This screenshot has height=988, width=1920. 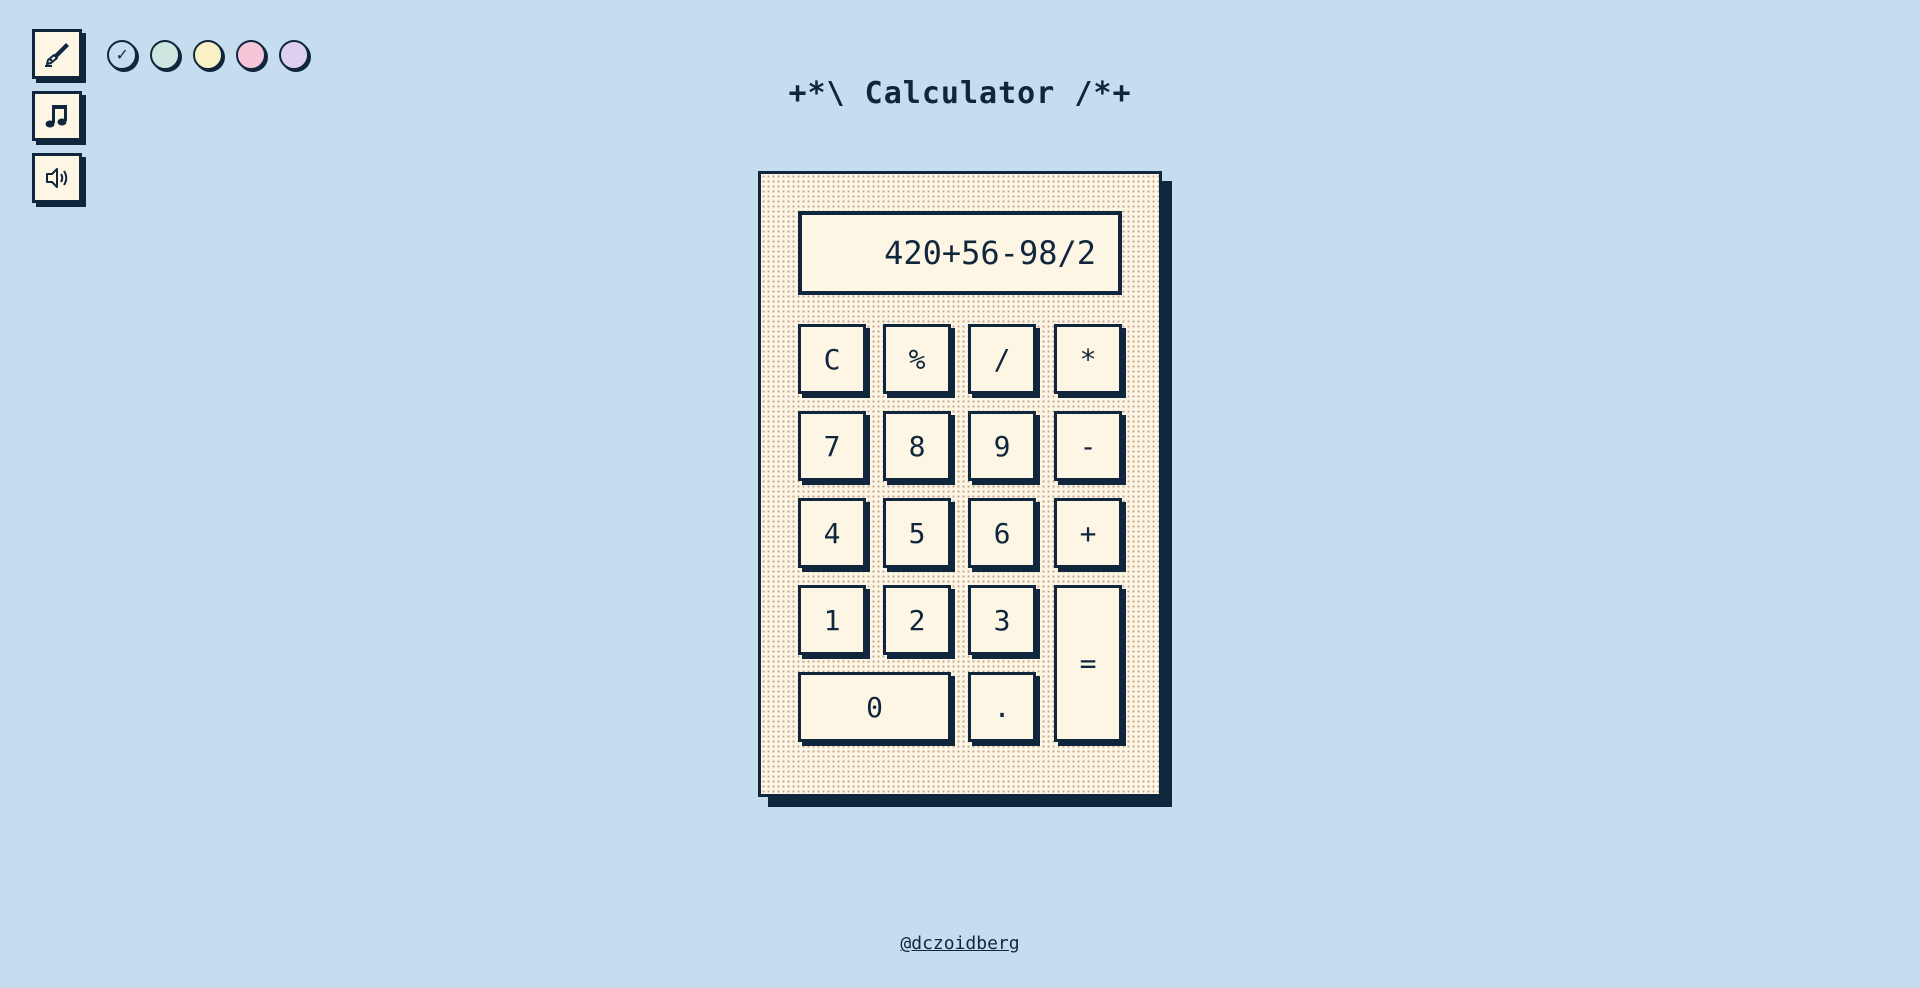 I want to click on footer: @dczoidberg, so click(x=960, y=943).